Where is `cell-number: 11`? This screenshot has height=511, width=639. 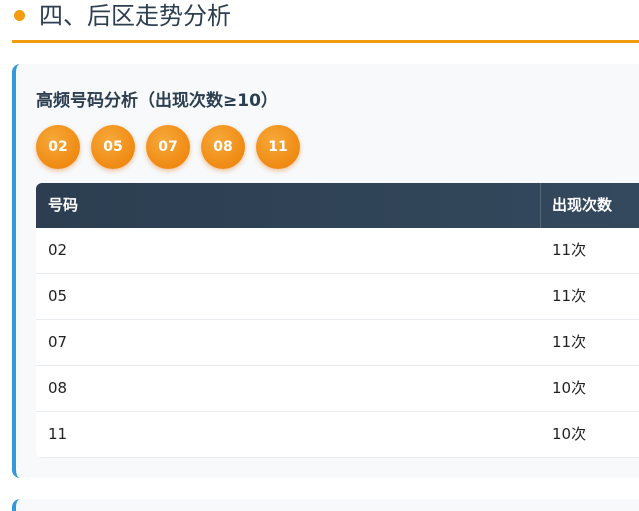 cell-number: 11 is located at coordinates (58, 434).